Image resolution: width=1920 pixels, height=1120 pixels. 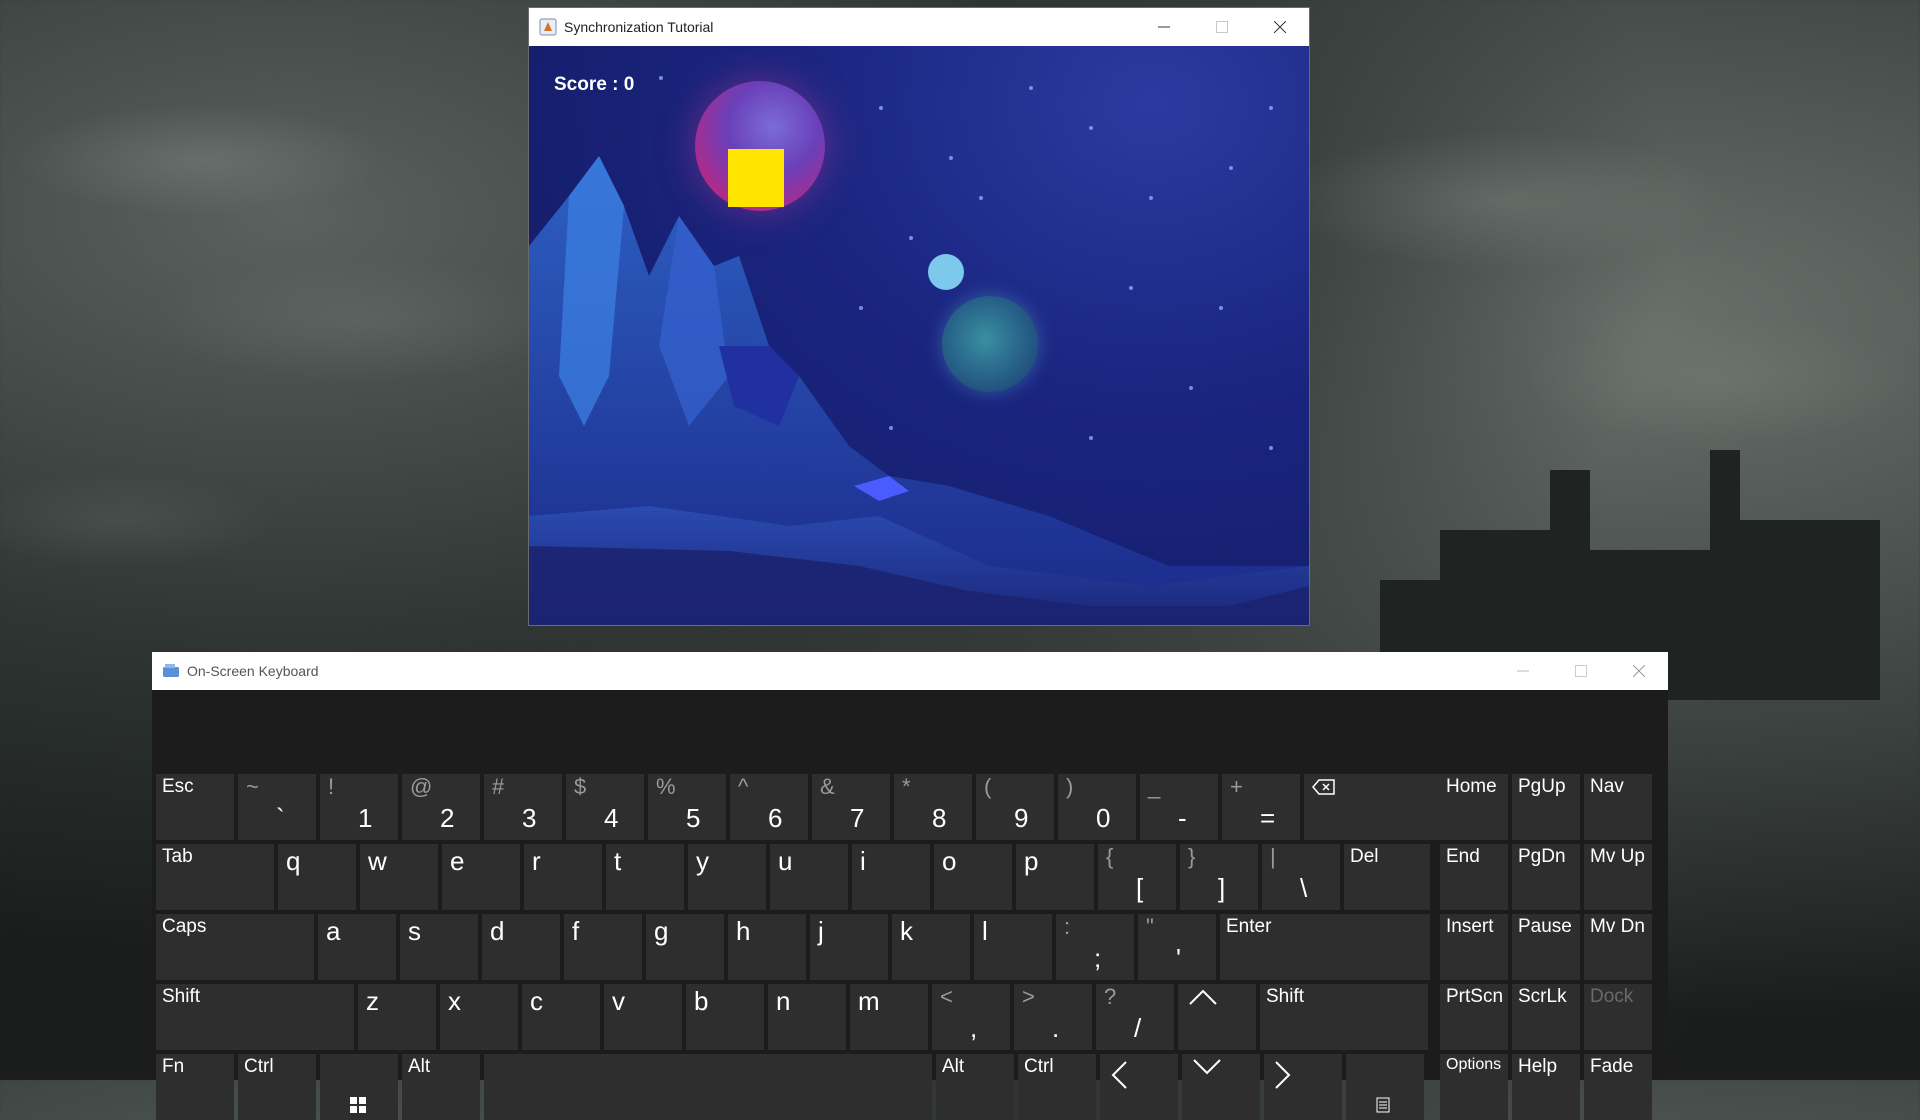 I want to click on key-n: n, so click(x=807, y=1017).